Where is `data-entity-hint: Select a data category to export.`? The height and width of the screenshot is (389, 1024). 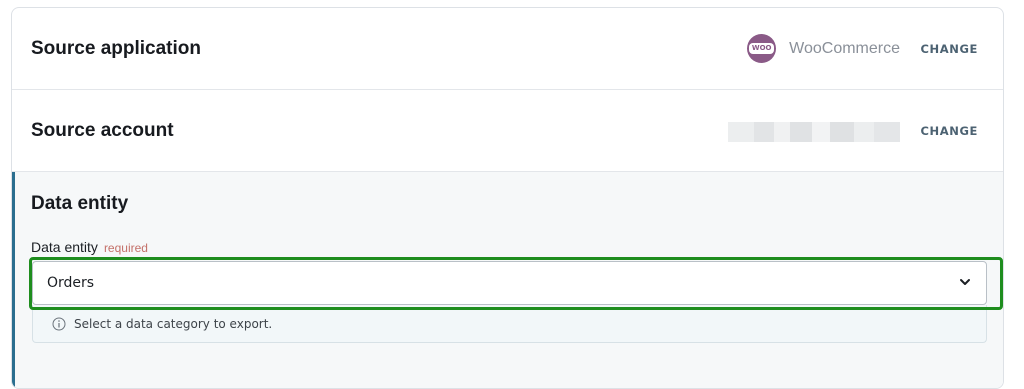 data-entity-hint: Select a data category to export. is located at coordinates (509, 324).